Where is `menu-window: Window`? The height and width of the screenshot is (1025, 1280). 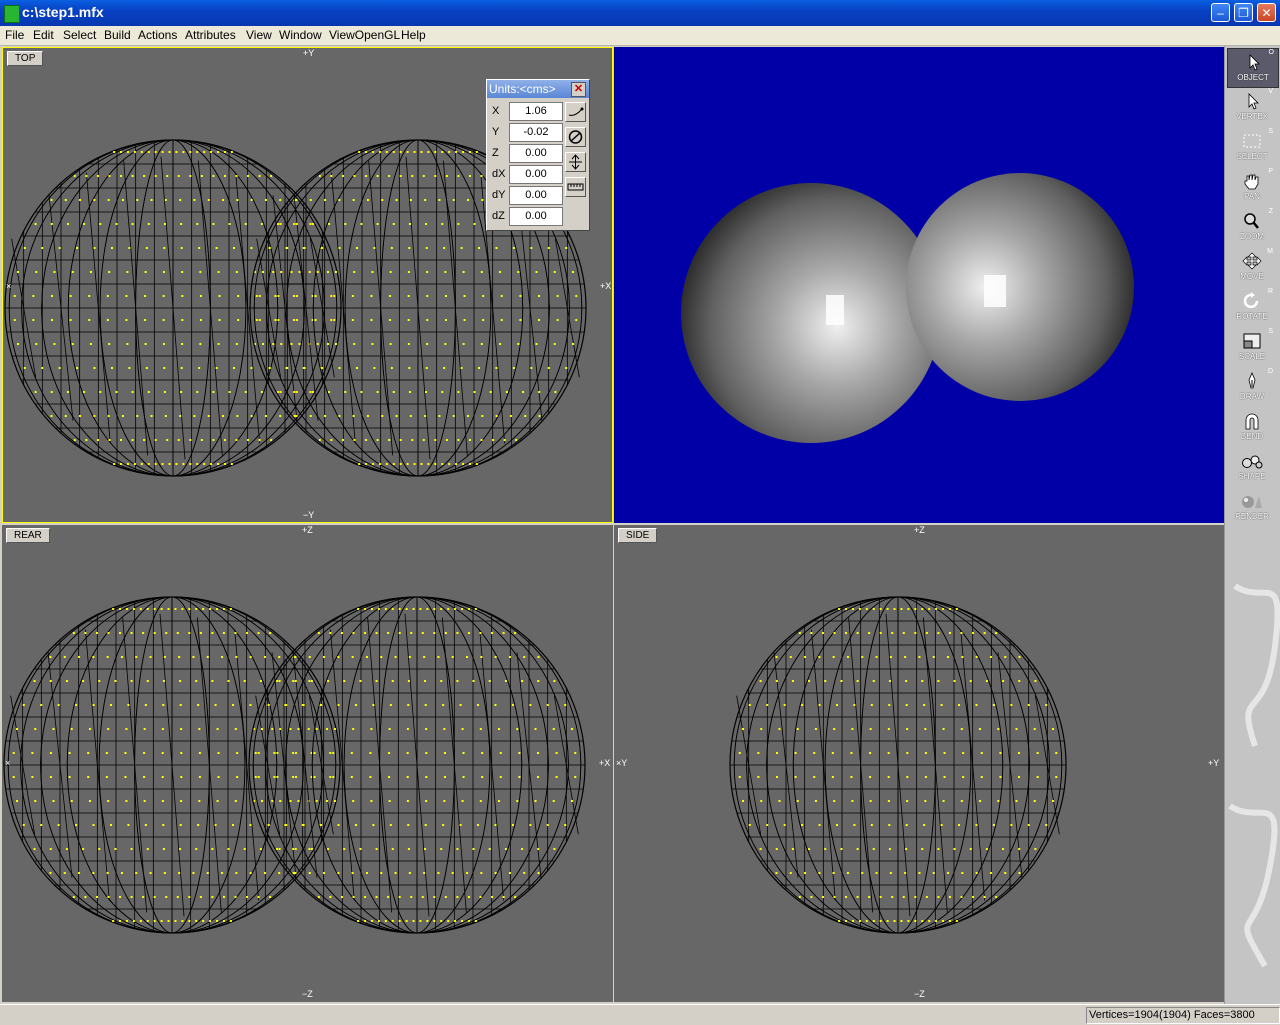
menu-window: Window is located at coordinates (300, 35).